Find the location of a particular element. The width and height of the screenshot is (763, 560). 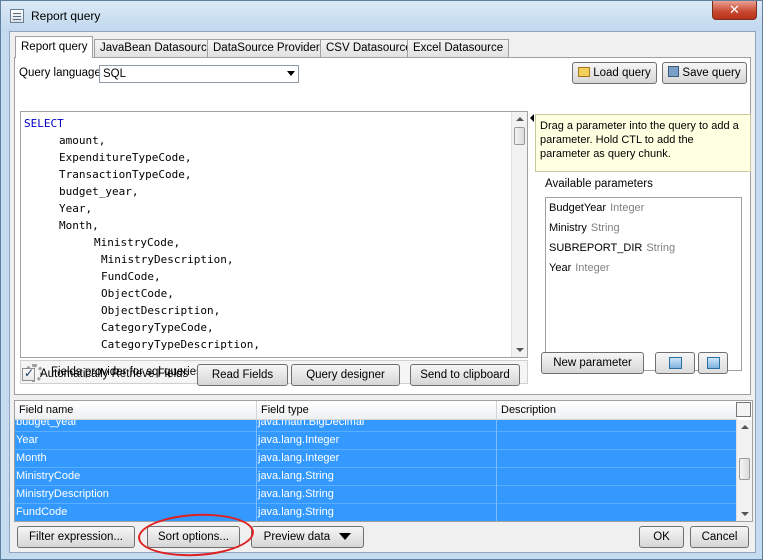

column-header-field-type: Field type is located at coordinates (377, 410).